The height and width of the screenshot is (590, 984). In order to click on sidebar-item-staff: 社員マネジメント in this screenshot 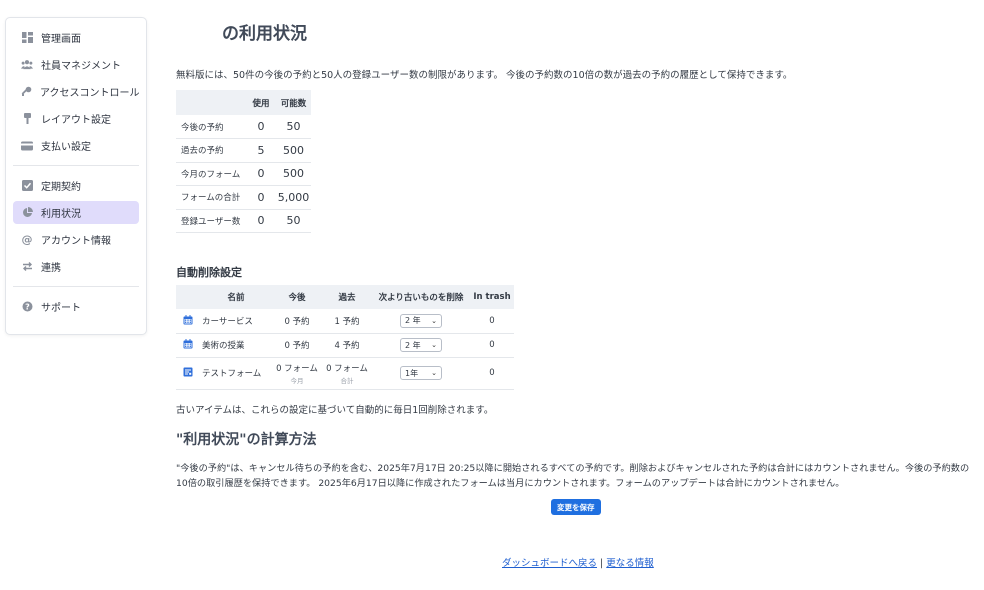, I will do `click(76, 64)`.